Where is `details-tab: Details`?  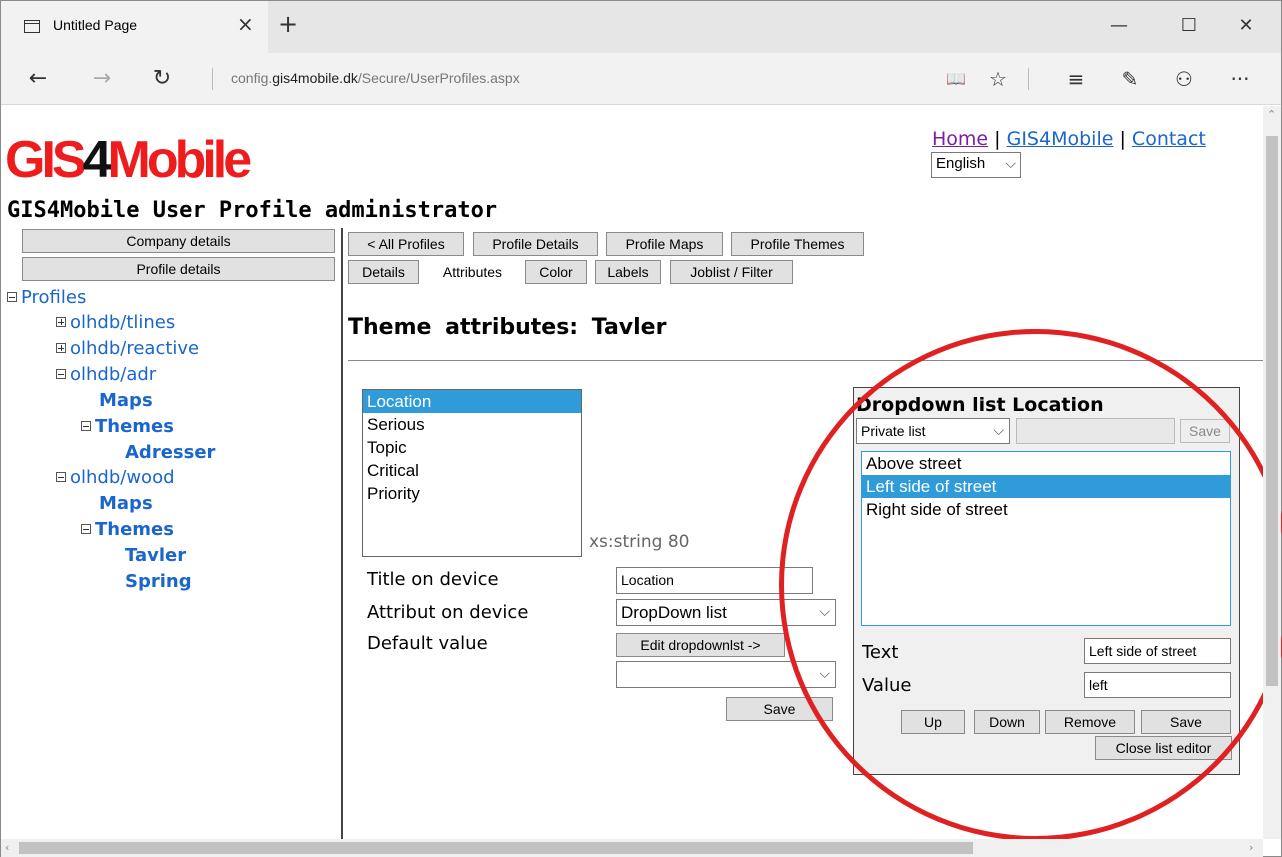
details-tab: Details is located at coordinates (383, 272).